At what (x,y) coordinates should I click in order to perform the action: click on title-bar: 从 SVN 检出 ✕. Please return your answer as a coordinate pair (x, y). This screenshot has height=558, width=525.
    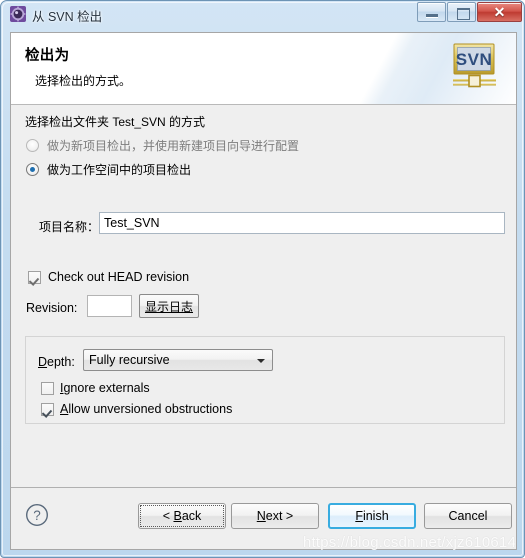
    Looking at the image, I should click on (263, 14).